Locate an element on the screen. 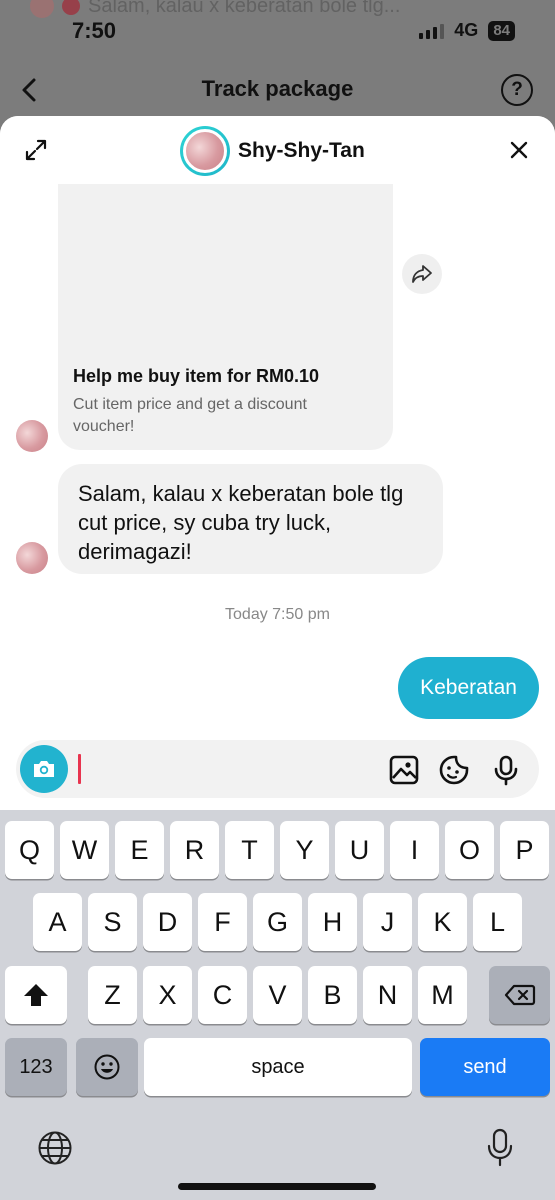 This screenshot has width=555, height=1200. camera-icon is located at coordinates (44, 769).